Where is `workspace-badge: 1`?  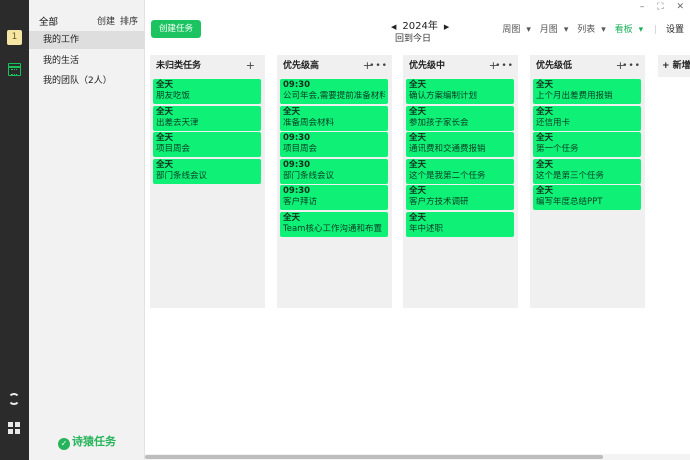 workspace-badge: 1 is located at coordinates (14, 37).